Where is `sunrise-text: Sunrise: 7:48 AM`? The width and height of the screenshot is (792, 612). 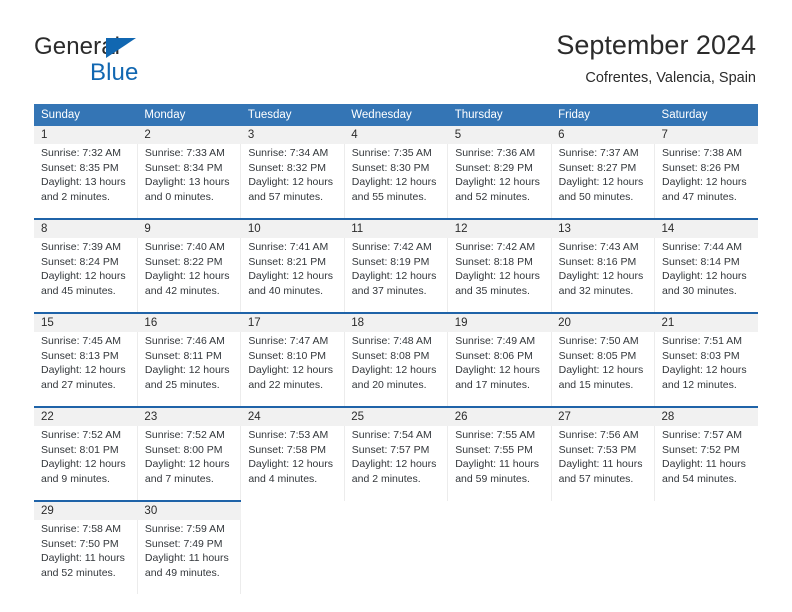 sunrise-text: Sunrise: 7:48 AM is located at coordinates (391, 341).